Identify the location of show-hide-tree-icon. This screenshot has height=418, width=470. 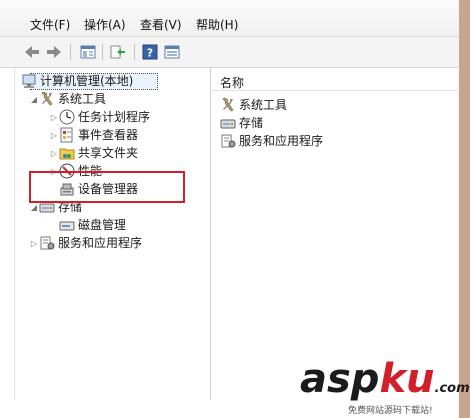
(88, 52).